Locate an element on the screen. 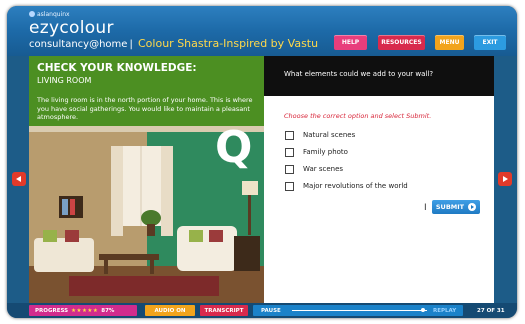  progress-label: PROGRESS is located at coordinates (52, 310).